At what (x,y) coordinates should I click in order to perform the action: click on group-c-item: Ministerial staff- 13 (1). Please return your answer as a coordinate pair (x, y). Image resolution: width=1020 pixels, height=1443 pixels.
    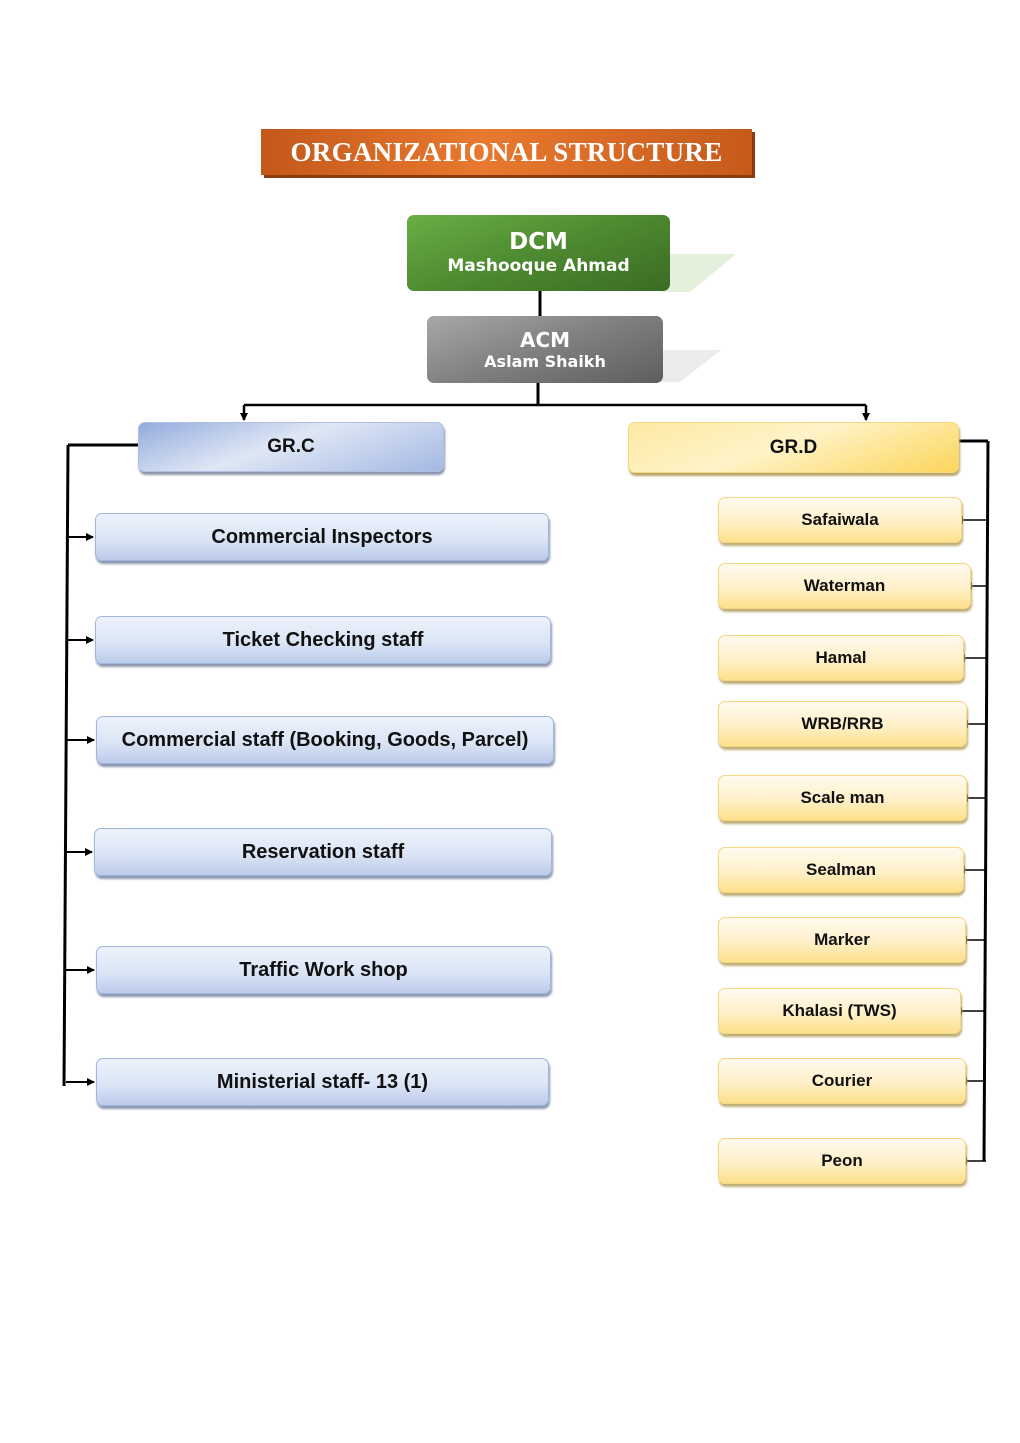
    Looking at the image, I should click on (322, 1082).